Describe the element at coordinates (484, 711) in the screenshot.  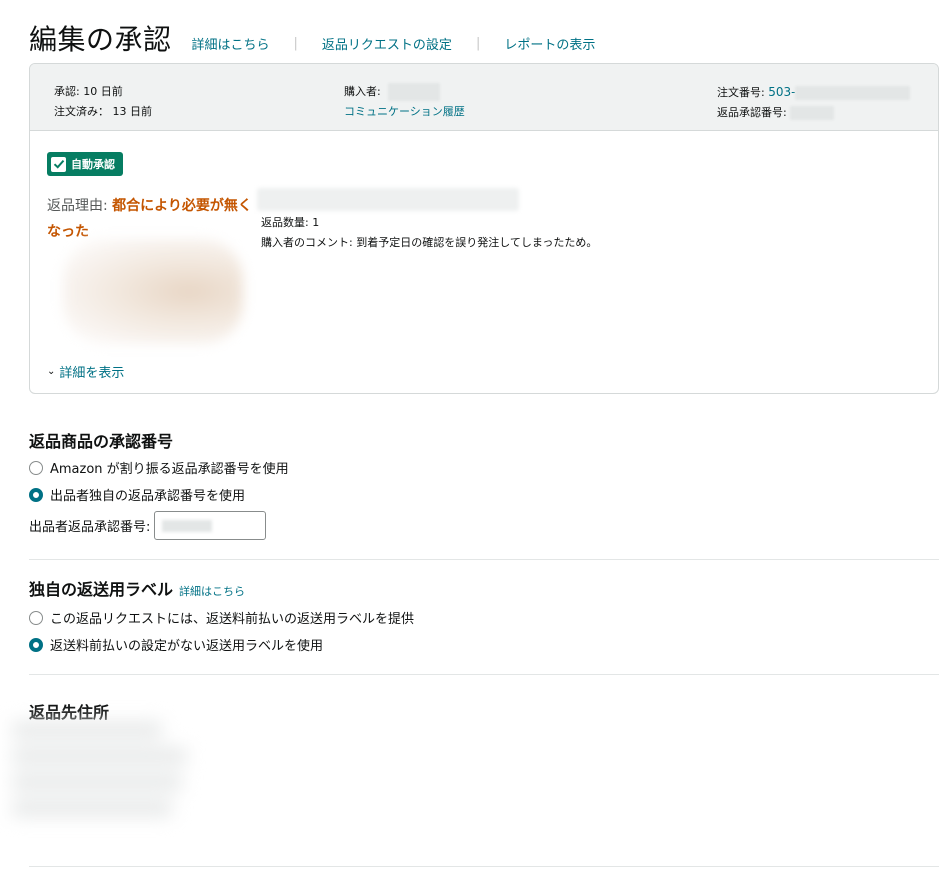
I see `return-address-section: 返品先住所` at that location.